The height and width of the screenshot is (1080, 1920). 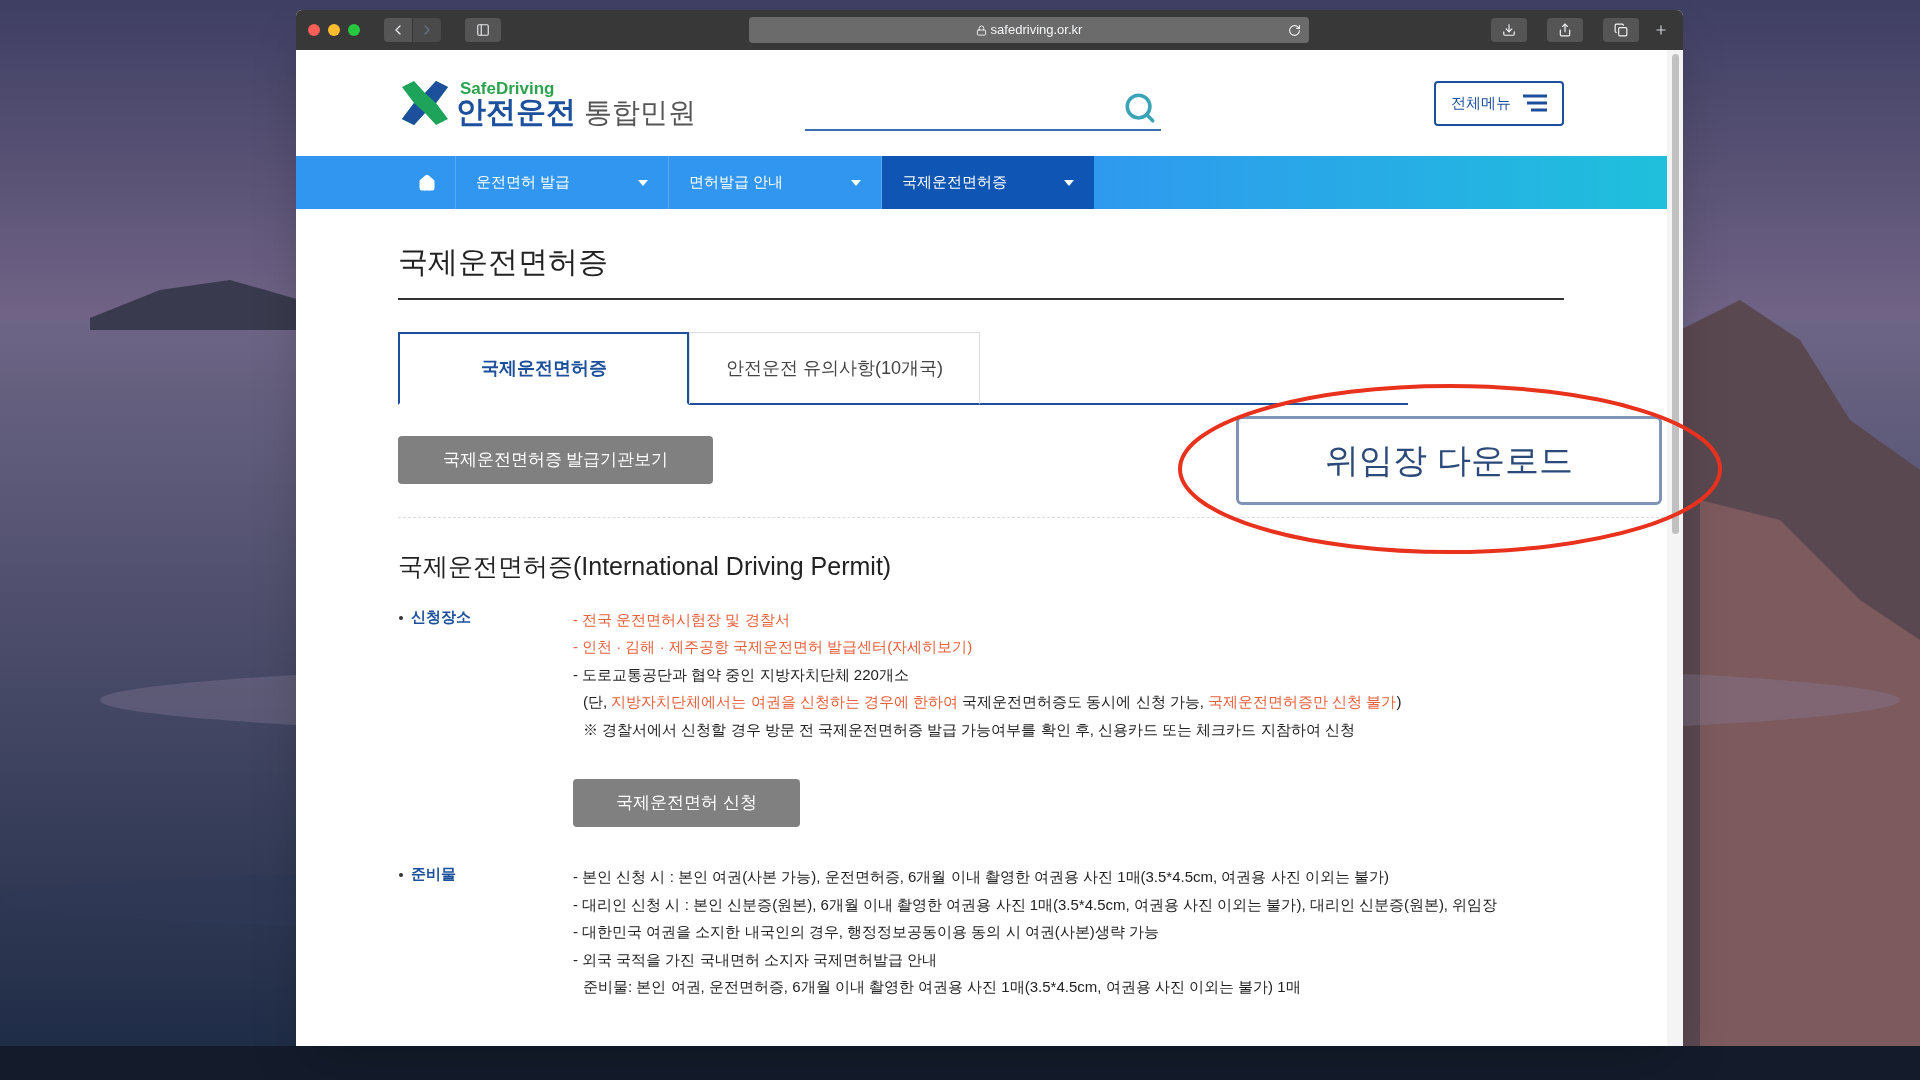 I want to click on info-line: - 대한민국 여권을 소지한 내국인의 경우, 행정정보공동이용 동의 시 여권(사본)생략 가능, so click(x=866, y=932).